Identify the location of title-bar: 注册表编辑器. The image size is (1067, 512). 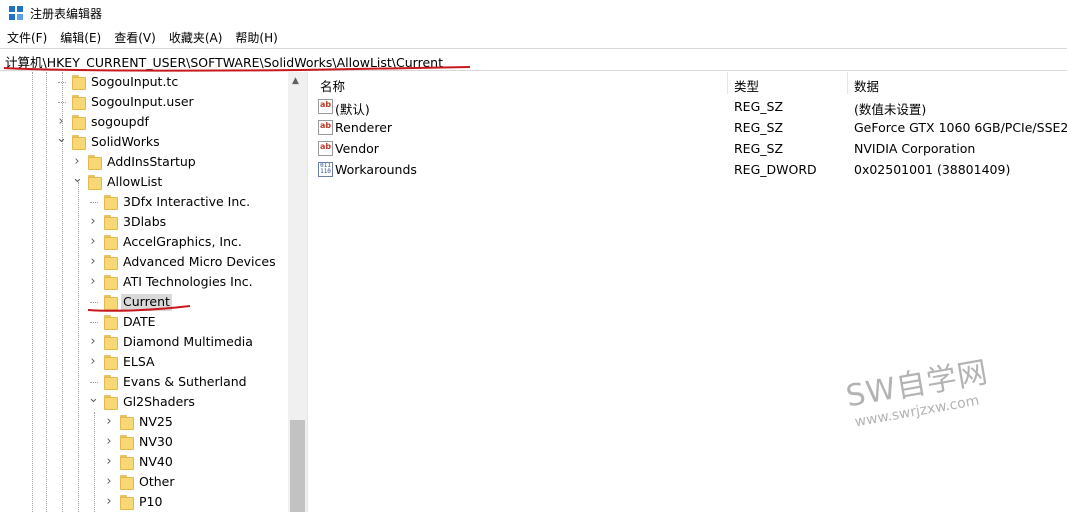
(533, 13).